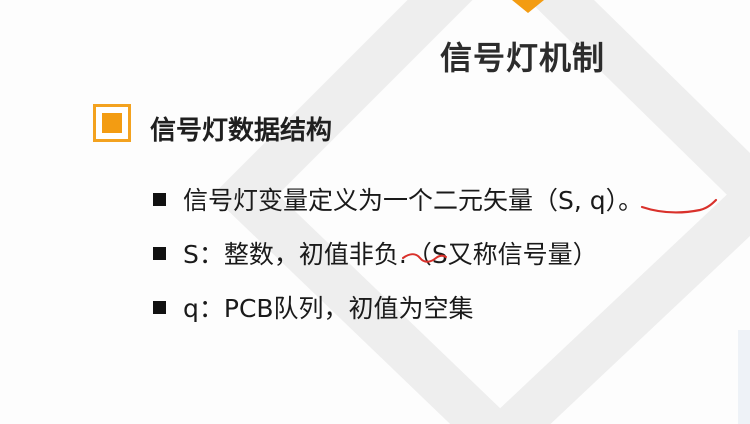 This screenshot has width=750, height=424. Describe the element at coordinates (744, 377) in the screenshot. I see `right-edge-shadow` at that location.